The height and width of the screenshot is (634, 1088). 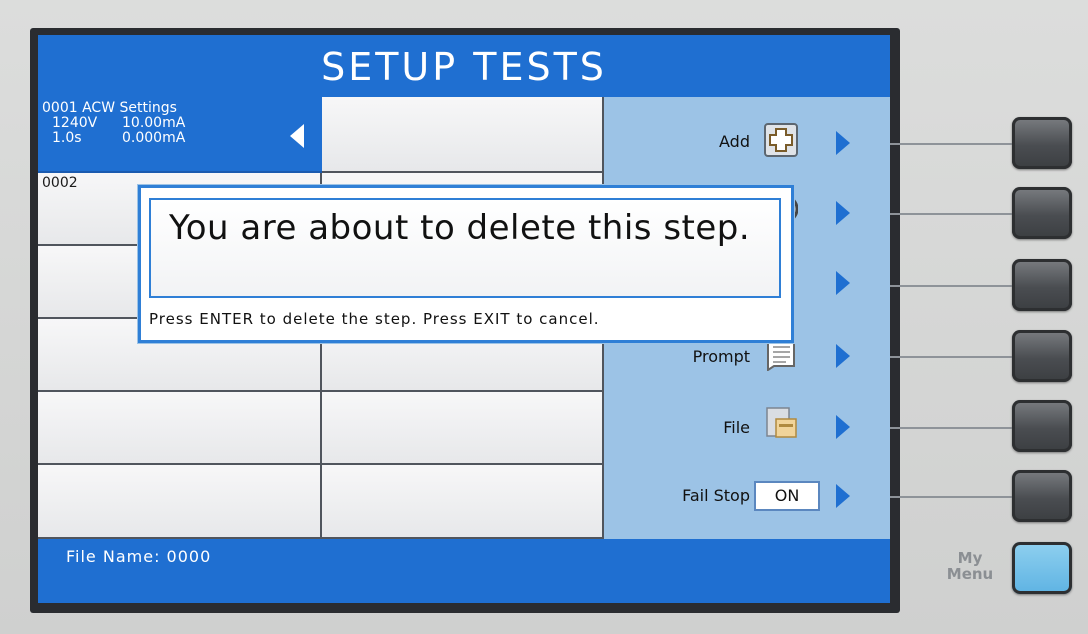 I want to click on copy-arrow-icon, so click(x=843, y=283).